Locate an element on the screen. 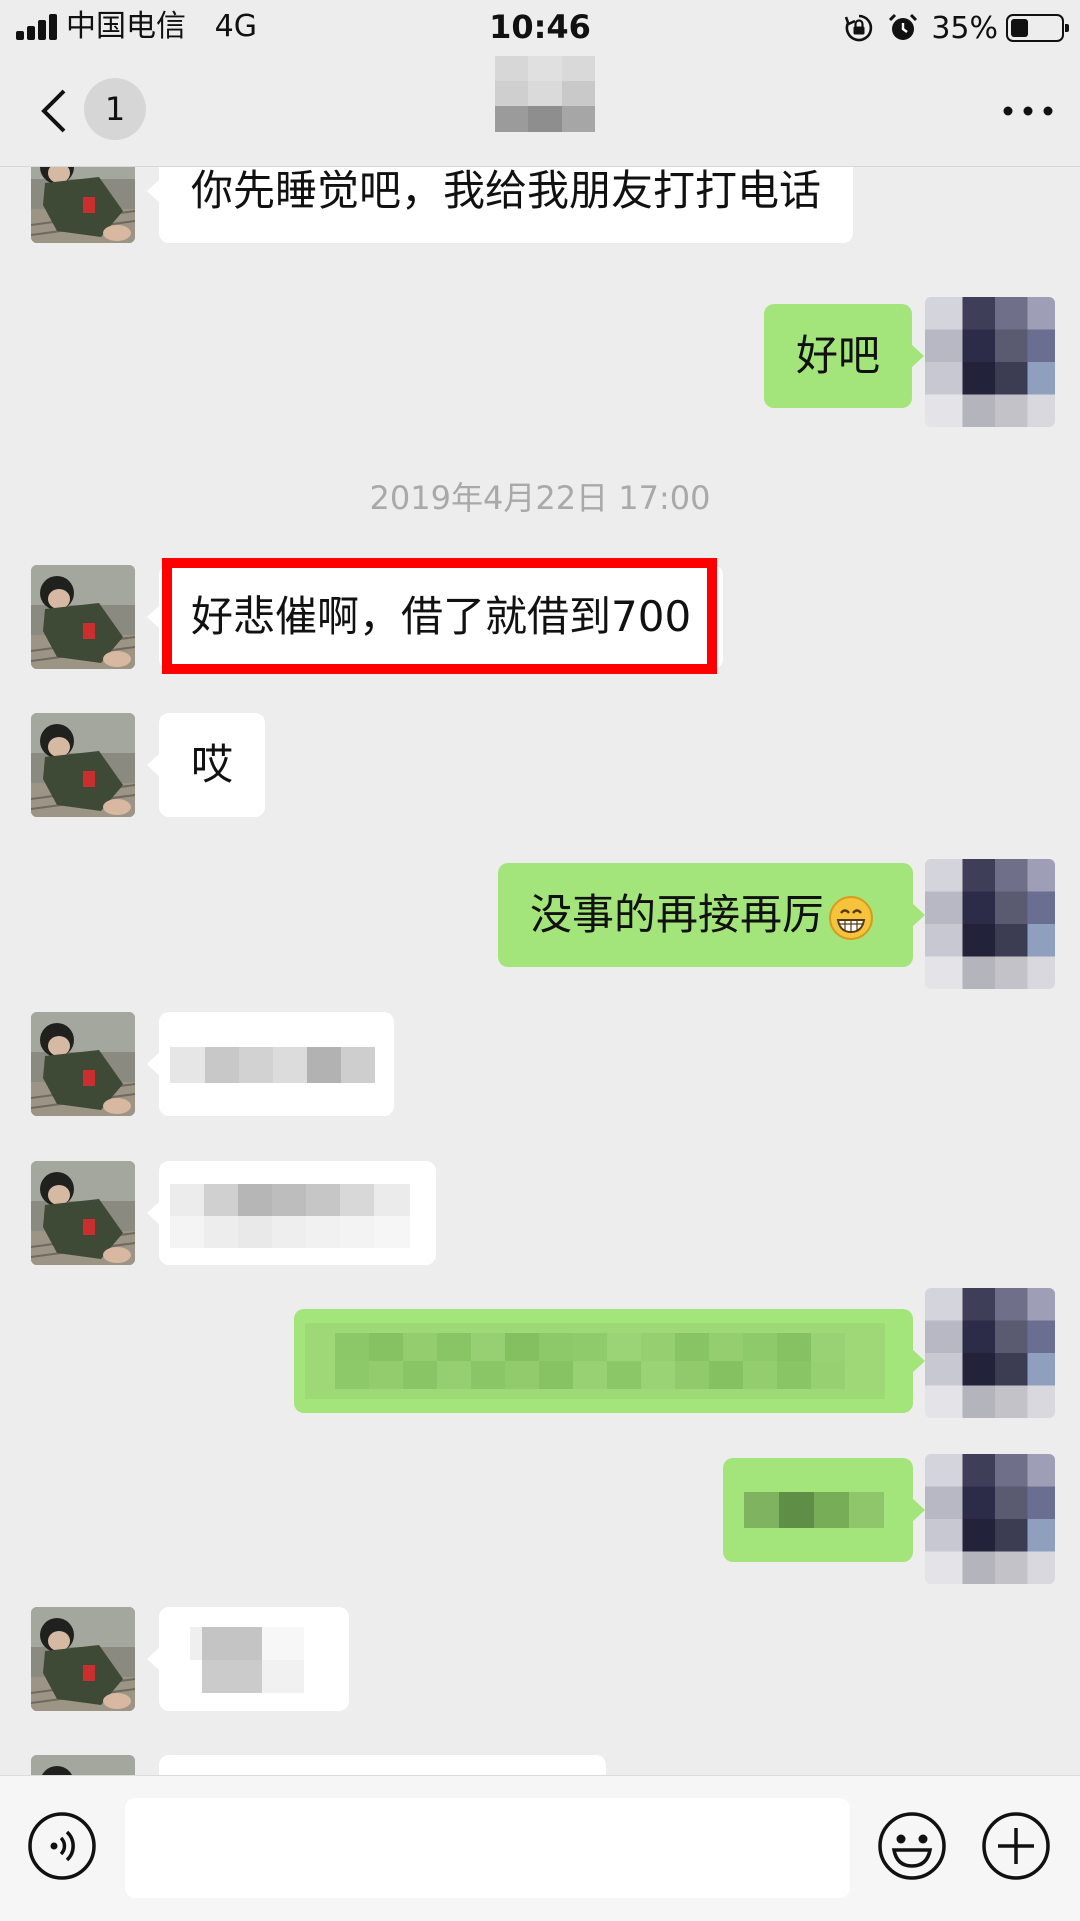 The image size is (1080, 1921). battery-fill is located at coordinates (1019, 28).